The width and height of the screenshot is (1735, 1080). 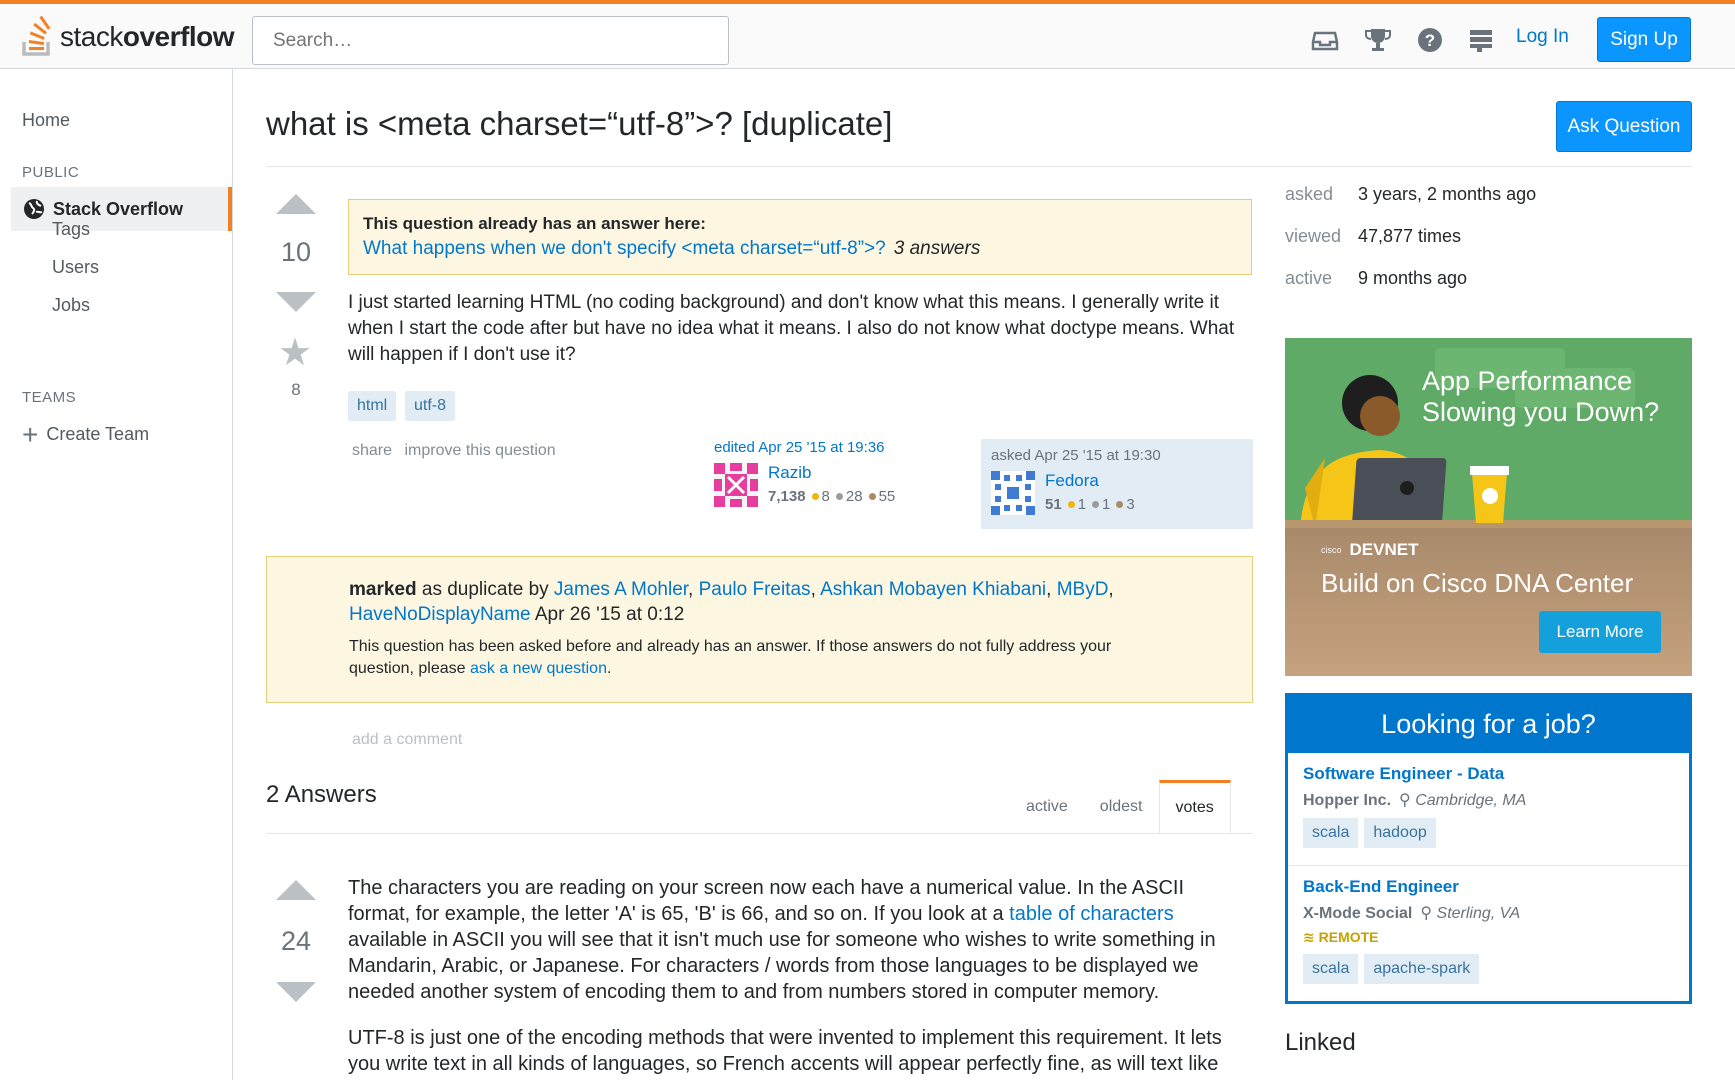 What do you see at coordinates (430, 406) in the screenshot?
I see `tag-utf-8: utf-8` at bounding box center [430, 406].